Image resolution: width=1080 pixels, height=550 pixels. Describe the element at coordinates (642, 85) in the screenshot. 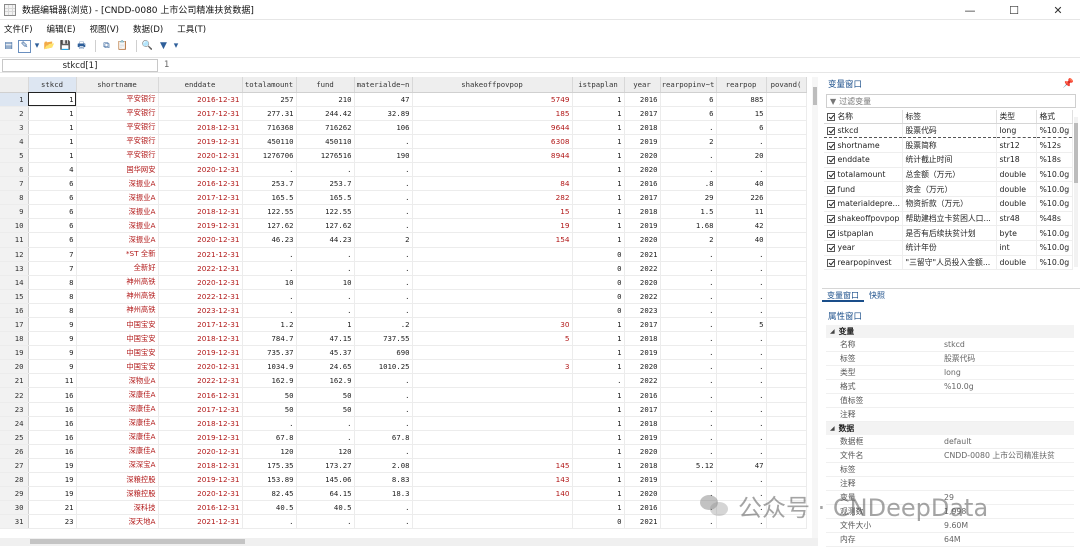

I see `column-header: year` at that location.